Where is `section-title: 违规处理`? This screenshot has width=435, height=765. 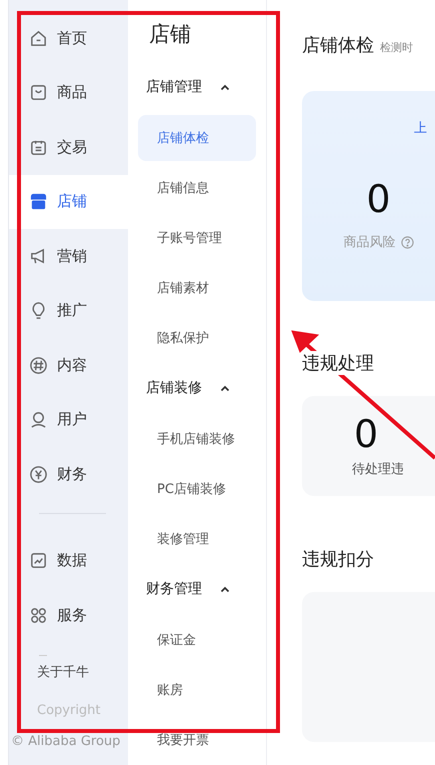
section-title: 违规处理 is located at coordinates (338, 363).